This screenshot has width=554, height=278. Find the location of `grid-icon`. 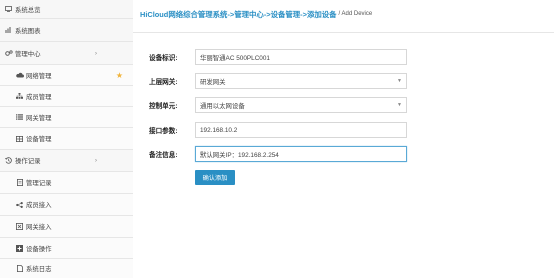

grid-icon is located at coordinates (19, 138).